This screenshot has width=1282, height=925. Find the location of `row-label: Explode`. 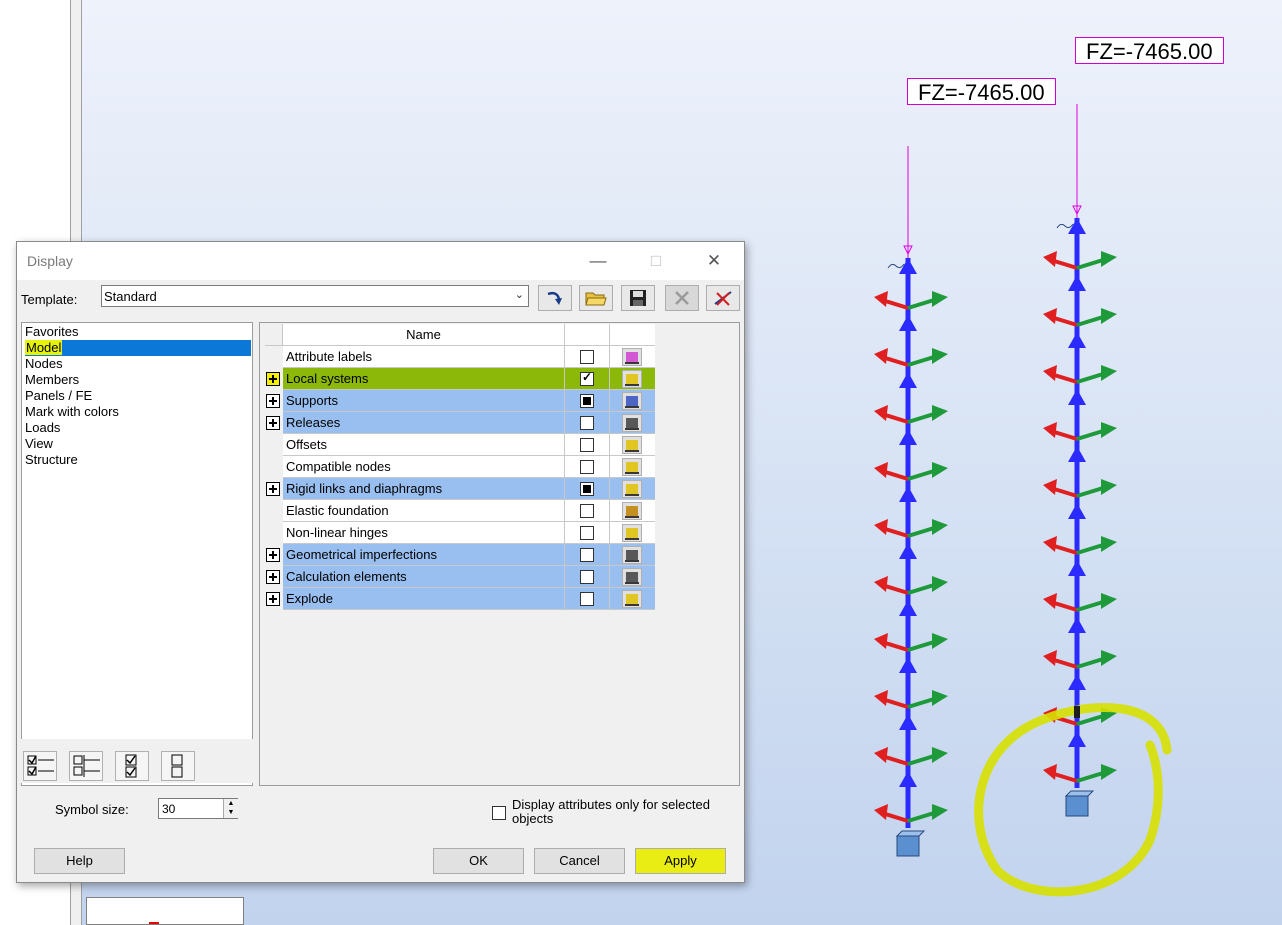

row-label: Explode is located at coordinates (424, 599).